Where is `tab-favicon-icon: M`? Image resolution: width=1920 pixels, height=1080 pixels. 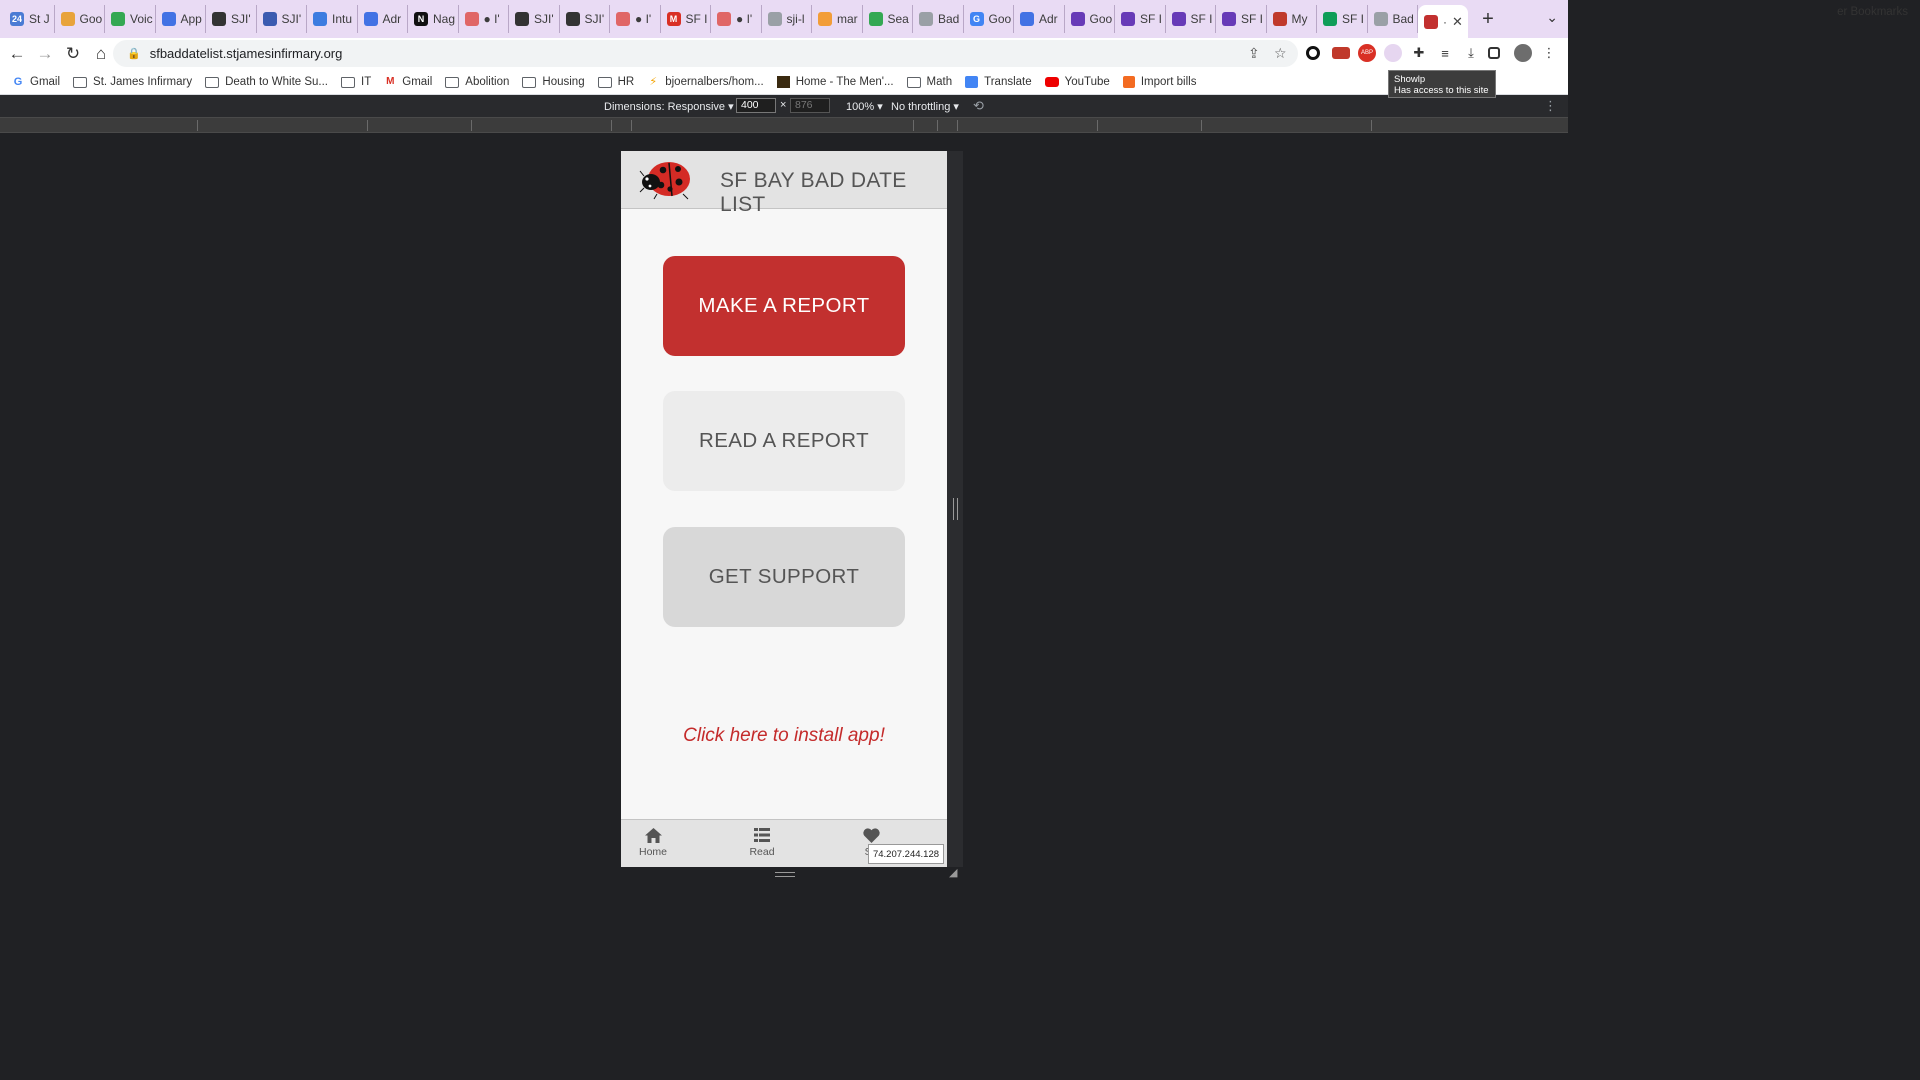
tab-favicon-icon: M is located at coordinates (673, 19).